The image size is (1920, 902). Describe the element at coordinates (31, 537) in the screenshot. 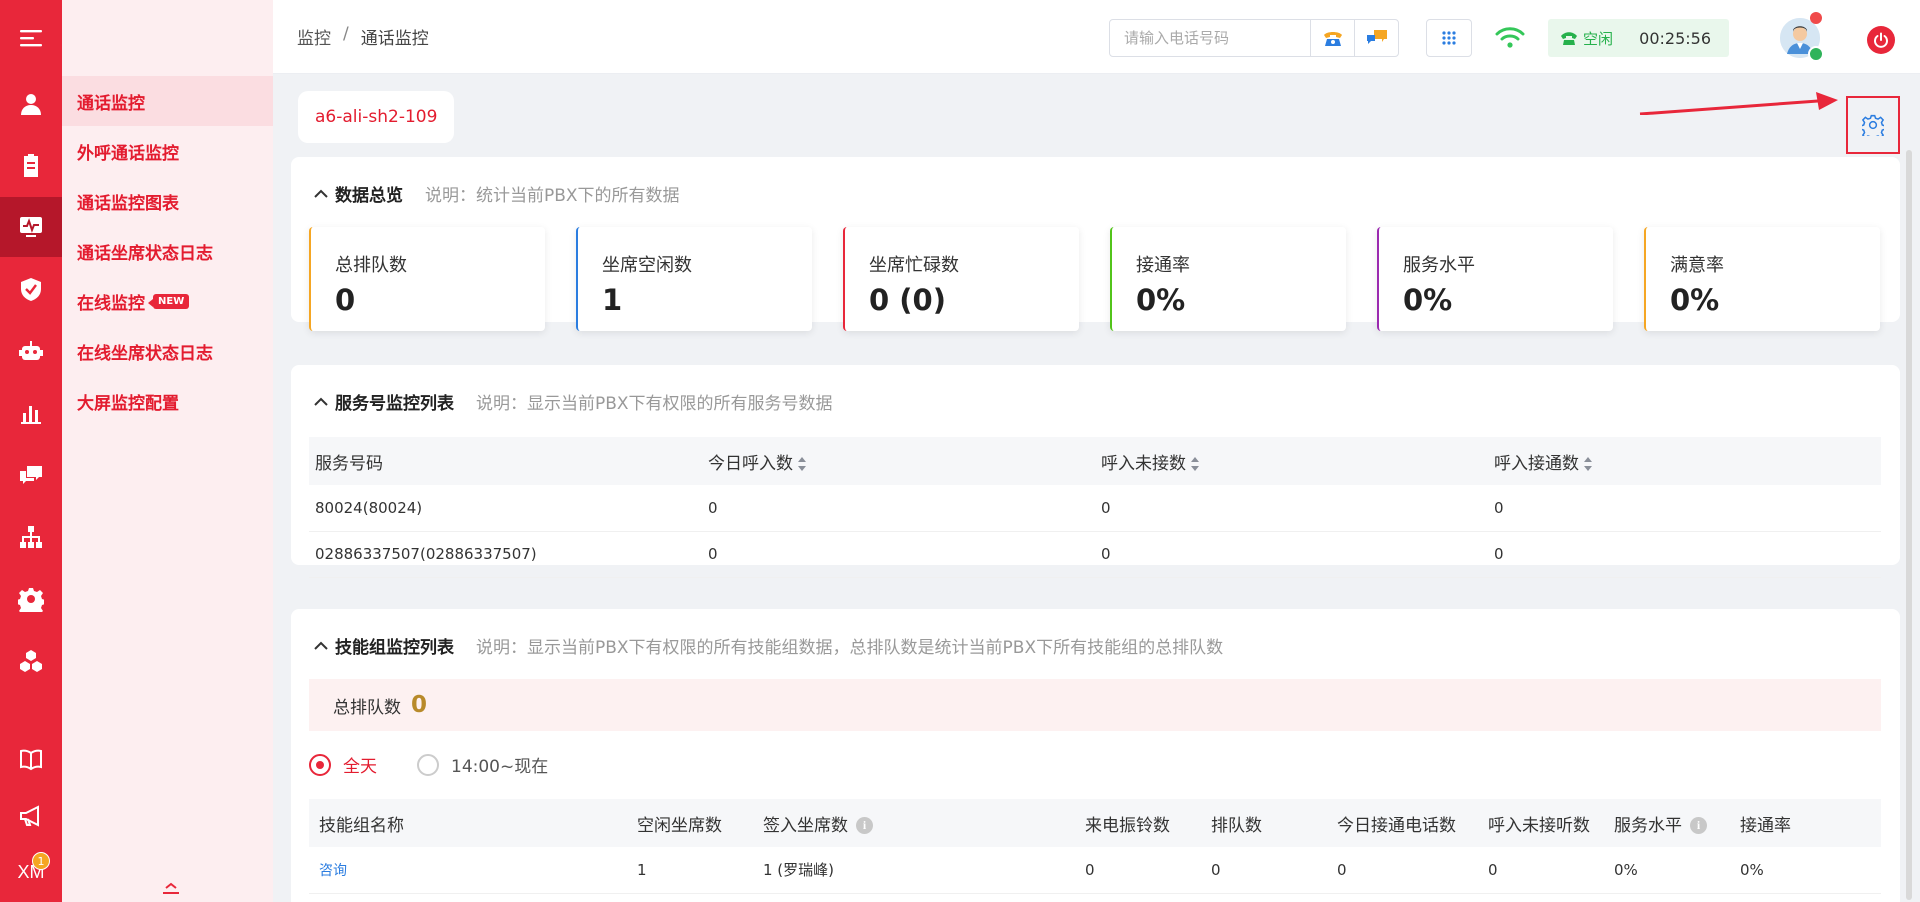

I see `org-chart-icon` at that location.